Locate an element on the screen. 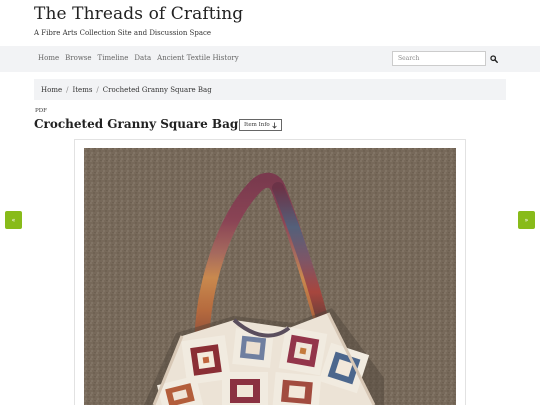 Image resolution: width=540 pixels, height=405 pixels. item-title: Crocheted Granny Square Bag is located at coordinates (136, 124).